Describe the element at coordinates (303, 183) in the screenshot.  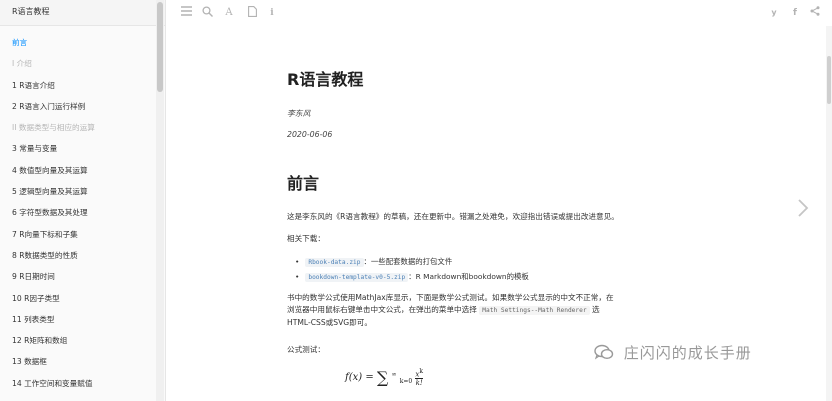
I see `section-heading: 前言` at that location.